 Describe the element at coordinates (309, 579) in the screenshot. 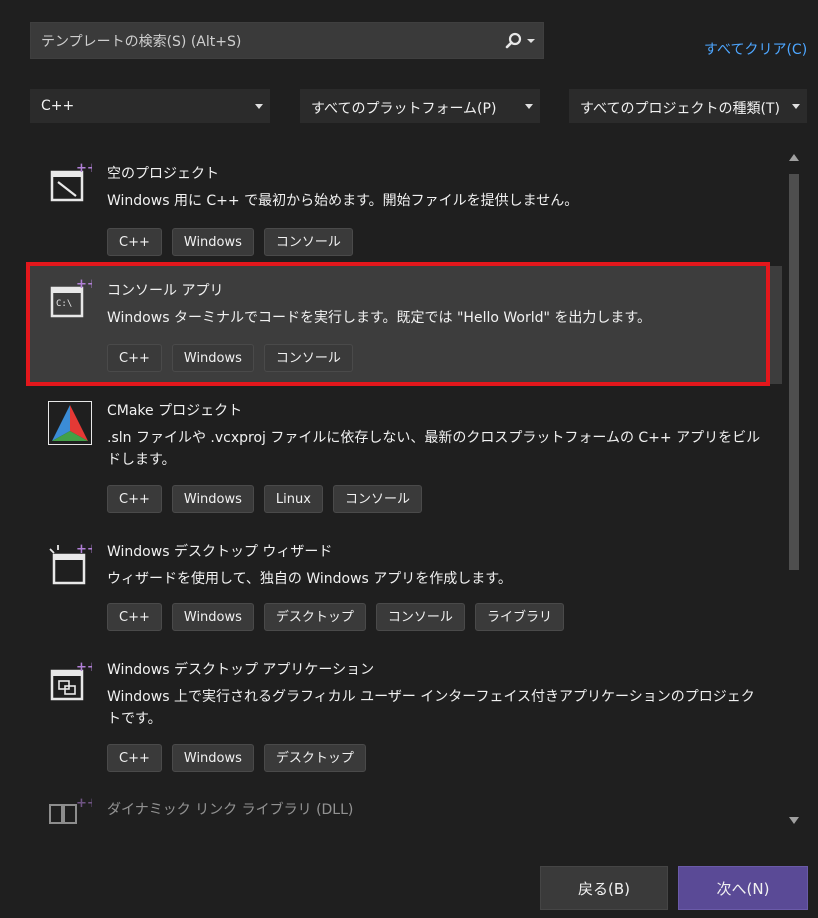

I see `template-description: ウィザードを使用して、独自の Windows アプリを作成します。` at that location.